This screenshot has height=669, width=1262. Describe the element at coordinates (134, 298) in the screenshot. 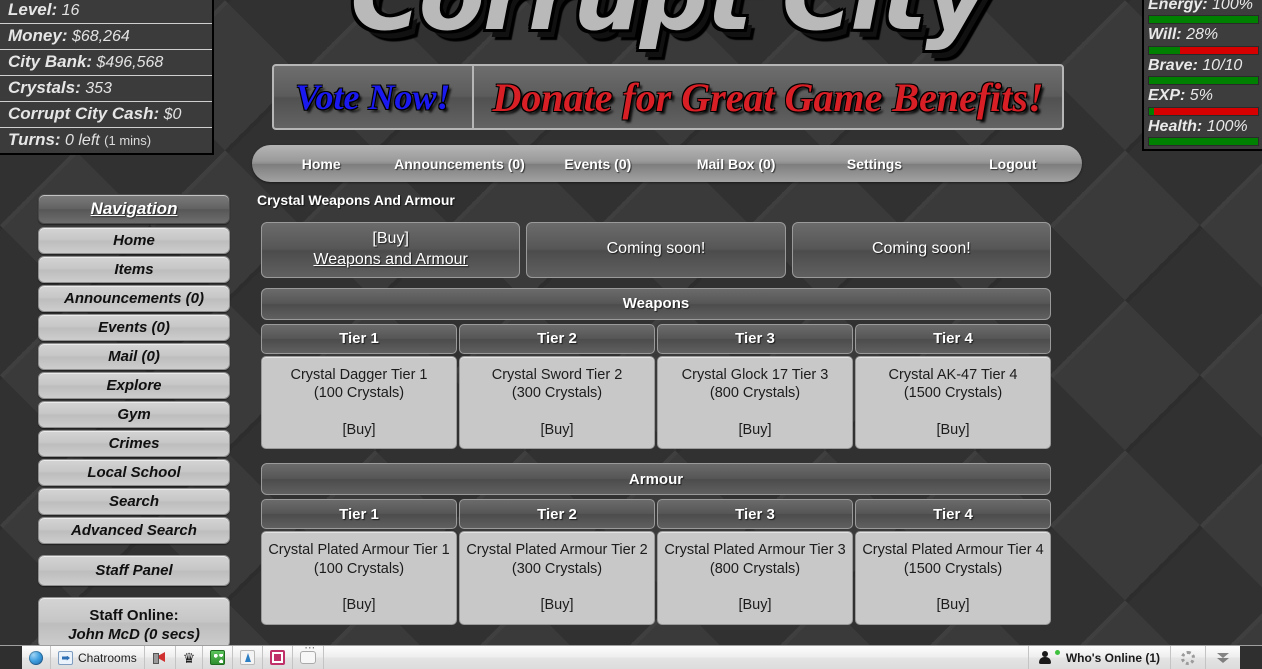

I see `sidebar-item-announcements: Announcements (0)` at that location.